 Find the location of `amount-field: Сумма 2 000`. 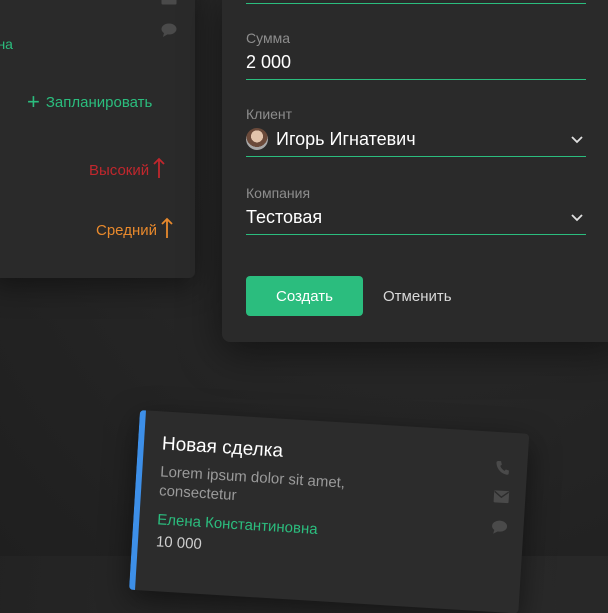

amount-field: Сумма 2 000 is located at coordinates (416, 55).